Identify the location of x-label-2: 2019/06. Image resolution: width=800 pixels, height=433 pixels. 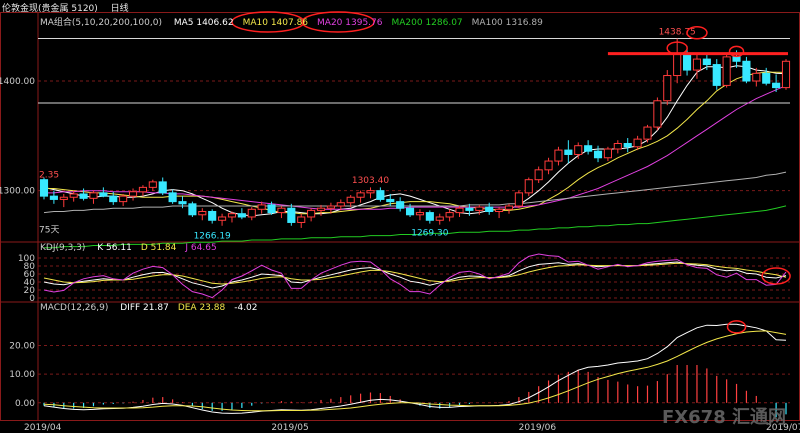
(538, 428).